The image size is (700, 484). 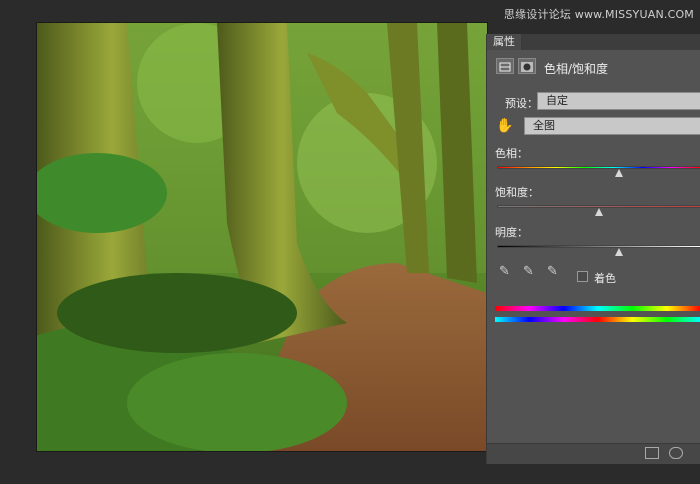 I want to click on mask-icon, so click(x=527, y=66).